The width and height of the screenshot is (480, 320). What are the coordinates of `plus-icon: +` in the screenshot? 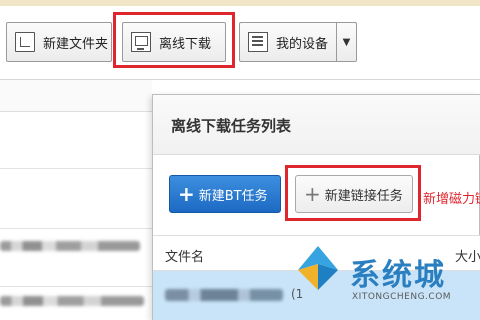 It's located at (186, 194).